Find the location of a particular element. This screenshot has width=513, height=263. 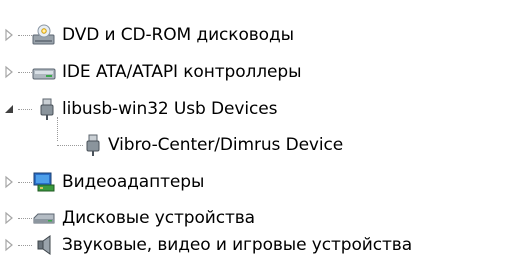

display-adapter-icon is located at coordinates (44, 182).